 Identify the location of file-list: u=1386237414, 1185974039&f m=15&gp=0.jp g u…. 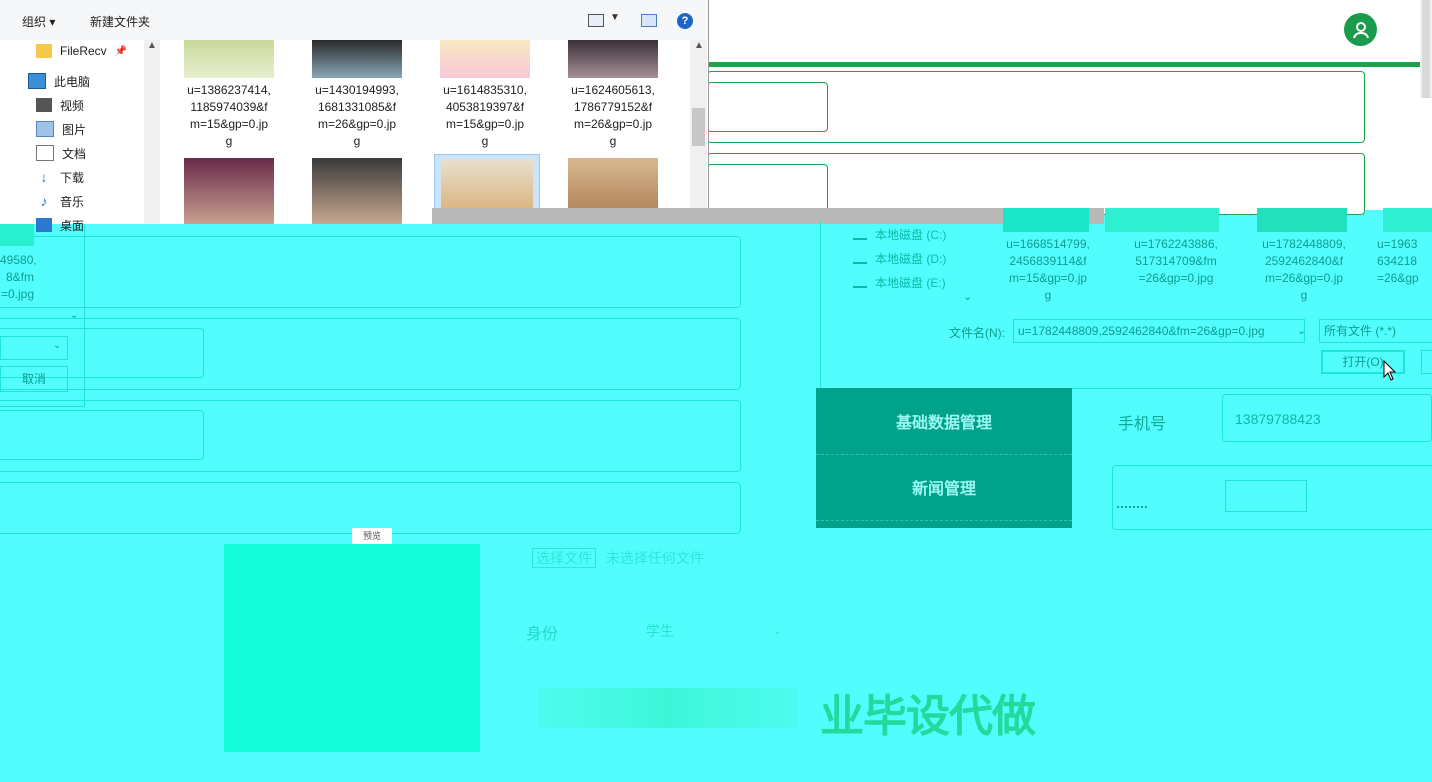
(425, 132).